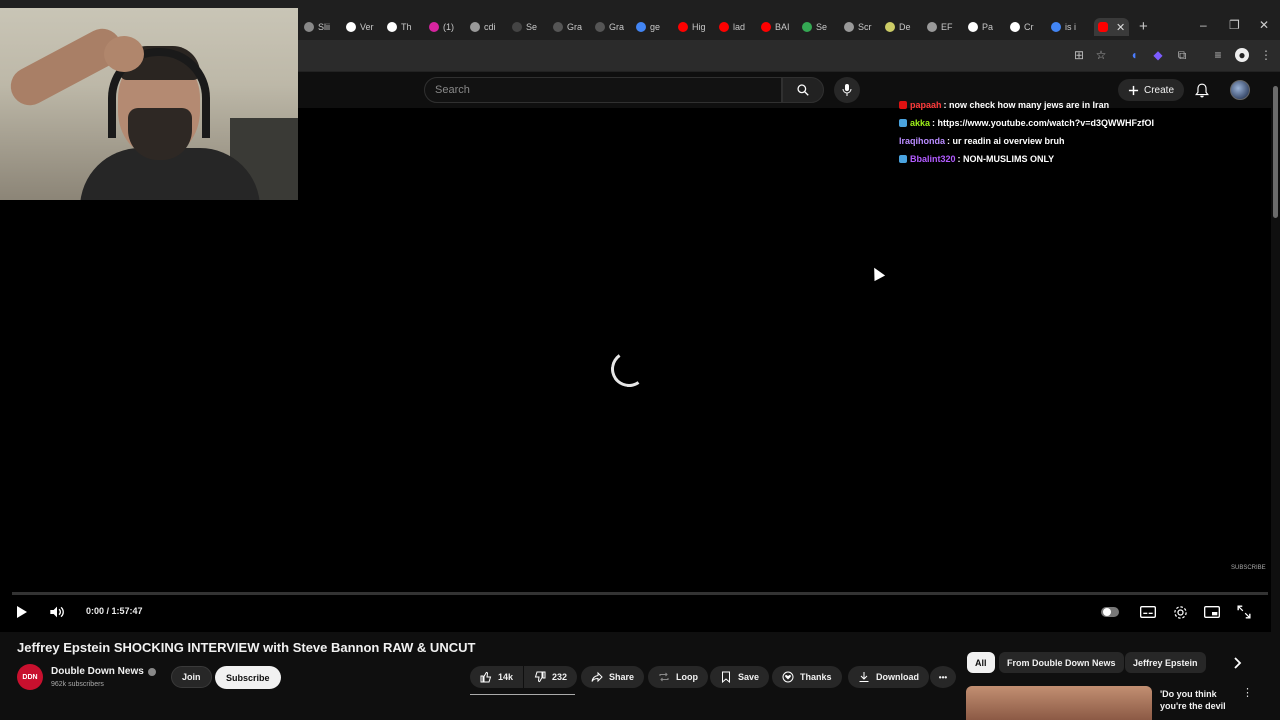 Image resolution: width=1280 pixels, height=720 pixels. What do you see at coordinates (648, 27) in the screenshot?
I see `browser-tab: ge` at bounding box center [648, 27].